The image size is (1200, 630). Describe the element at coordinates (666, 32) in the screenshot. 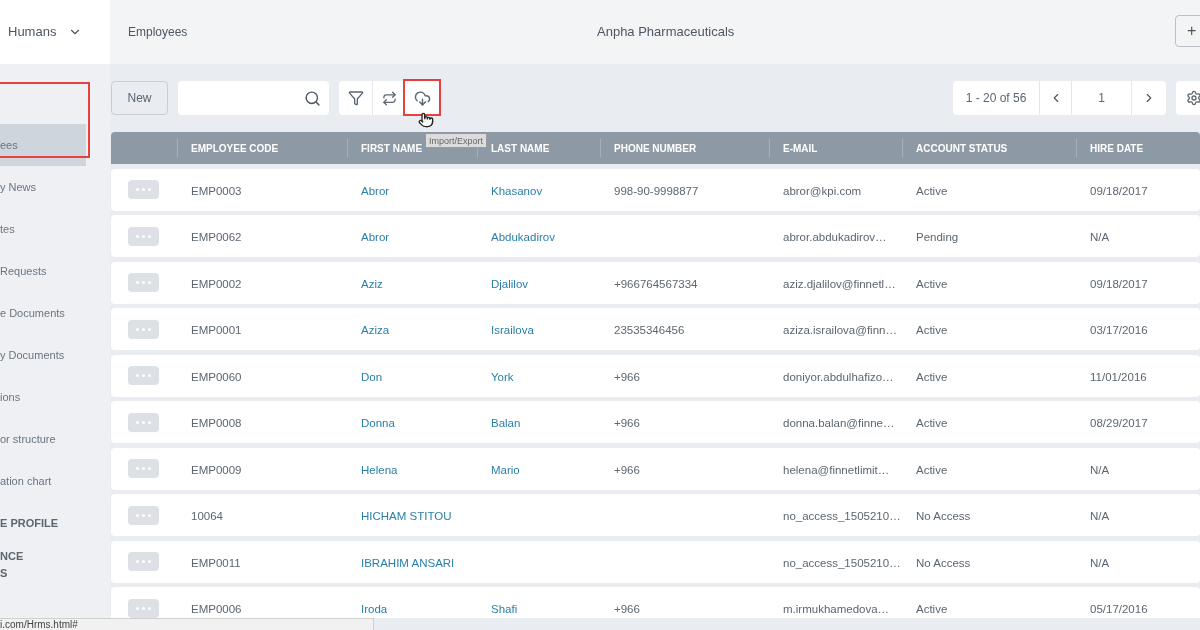

I see `company-name: Anpha Pharmaceuticals` at that location.